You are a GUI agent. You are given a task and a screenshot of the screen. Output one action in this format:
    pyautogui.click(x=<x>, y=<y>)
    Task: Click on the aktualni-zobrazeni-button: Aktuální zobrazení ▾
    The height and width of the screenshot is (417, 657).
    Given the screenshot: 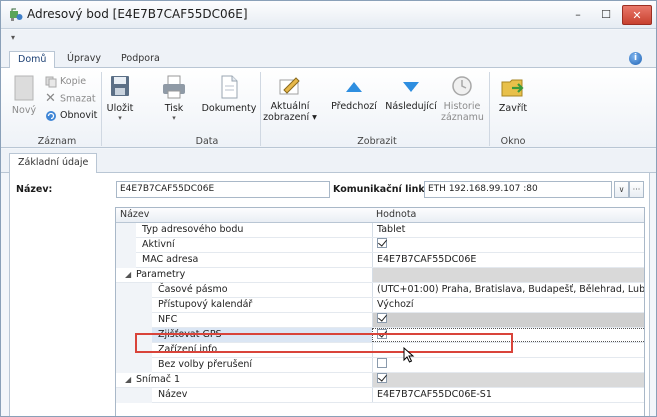 What is the action you would take?
    pyautogui.click(x=290, y=98)
    